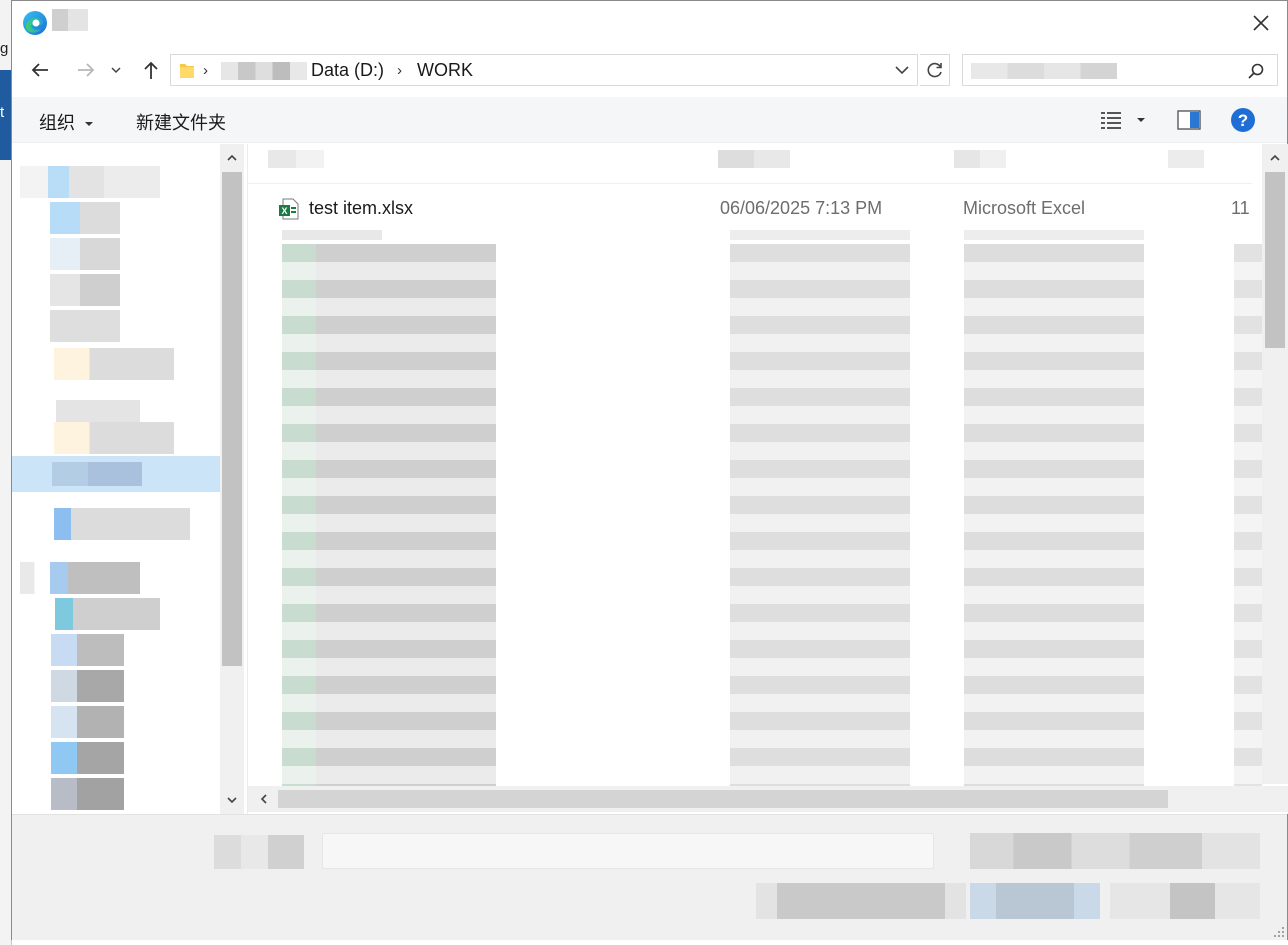 This screenshot has height=945, width=1288. I want to click on up-button, so click(151, 70).